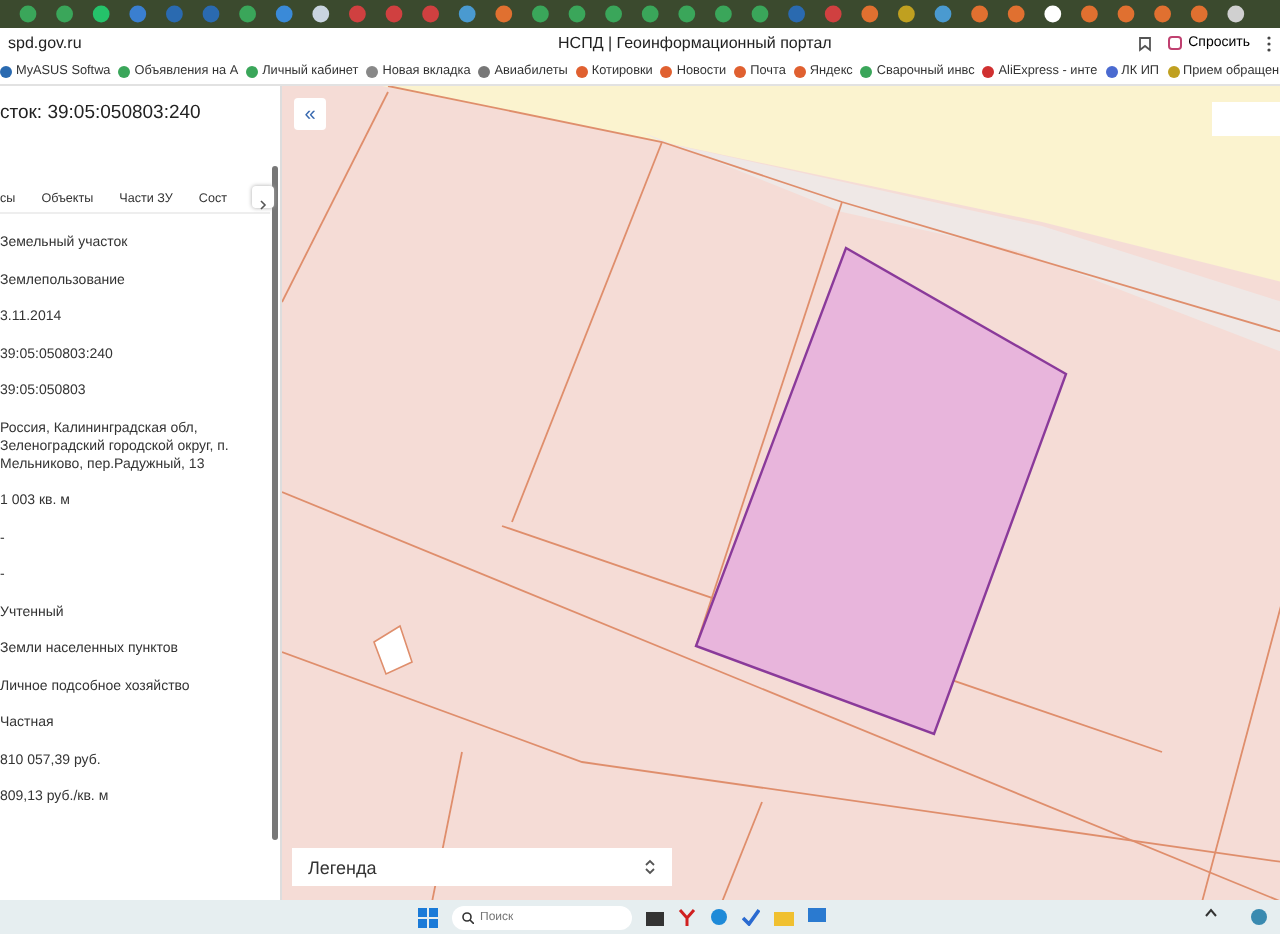 This screenshot has height=934, width=1280. I want to click on bookmark-icon, so click(1145, 43).